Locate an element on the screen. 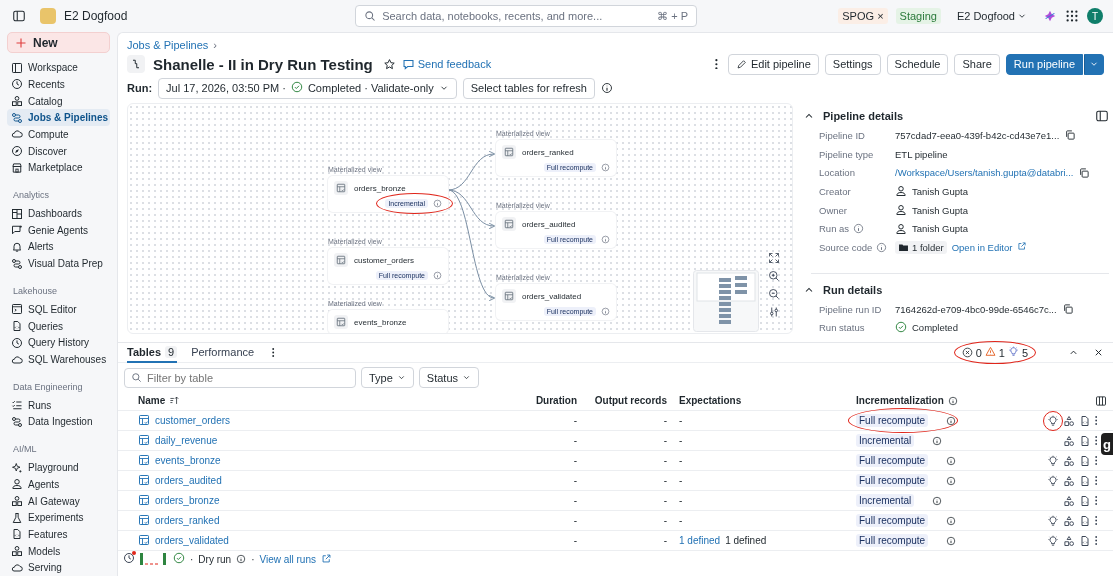 The height and width of the screenshot is (576, 1113). run-options-button is located at coordinates (1094, 64).